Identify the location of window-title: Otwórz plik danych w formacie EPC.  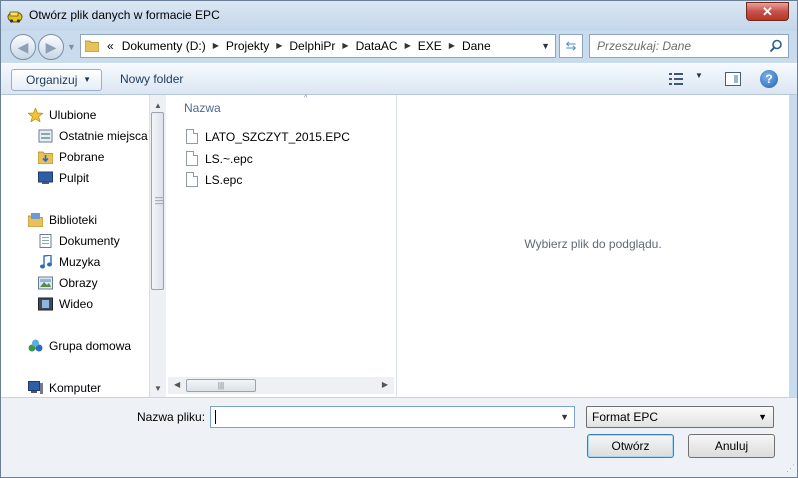
(124, 15).